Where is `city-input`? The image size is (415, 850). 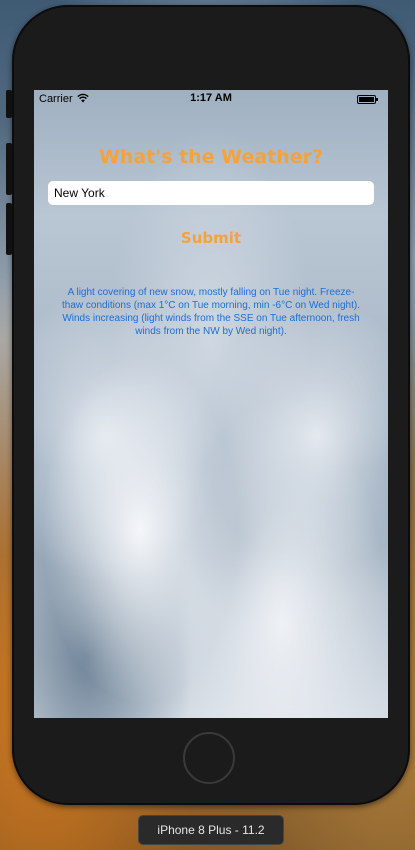 city-input is located at coordinates (211, 193).